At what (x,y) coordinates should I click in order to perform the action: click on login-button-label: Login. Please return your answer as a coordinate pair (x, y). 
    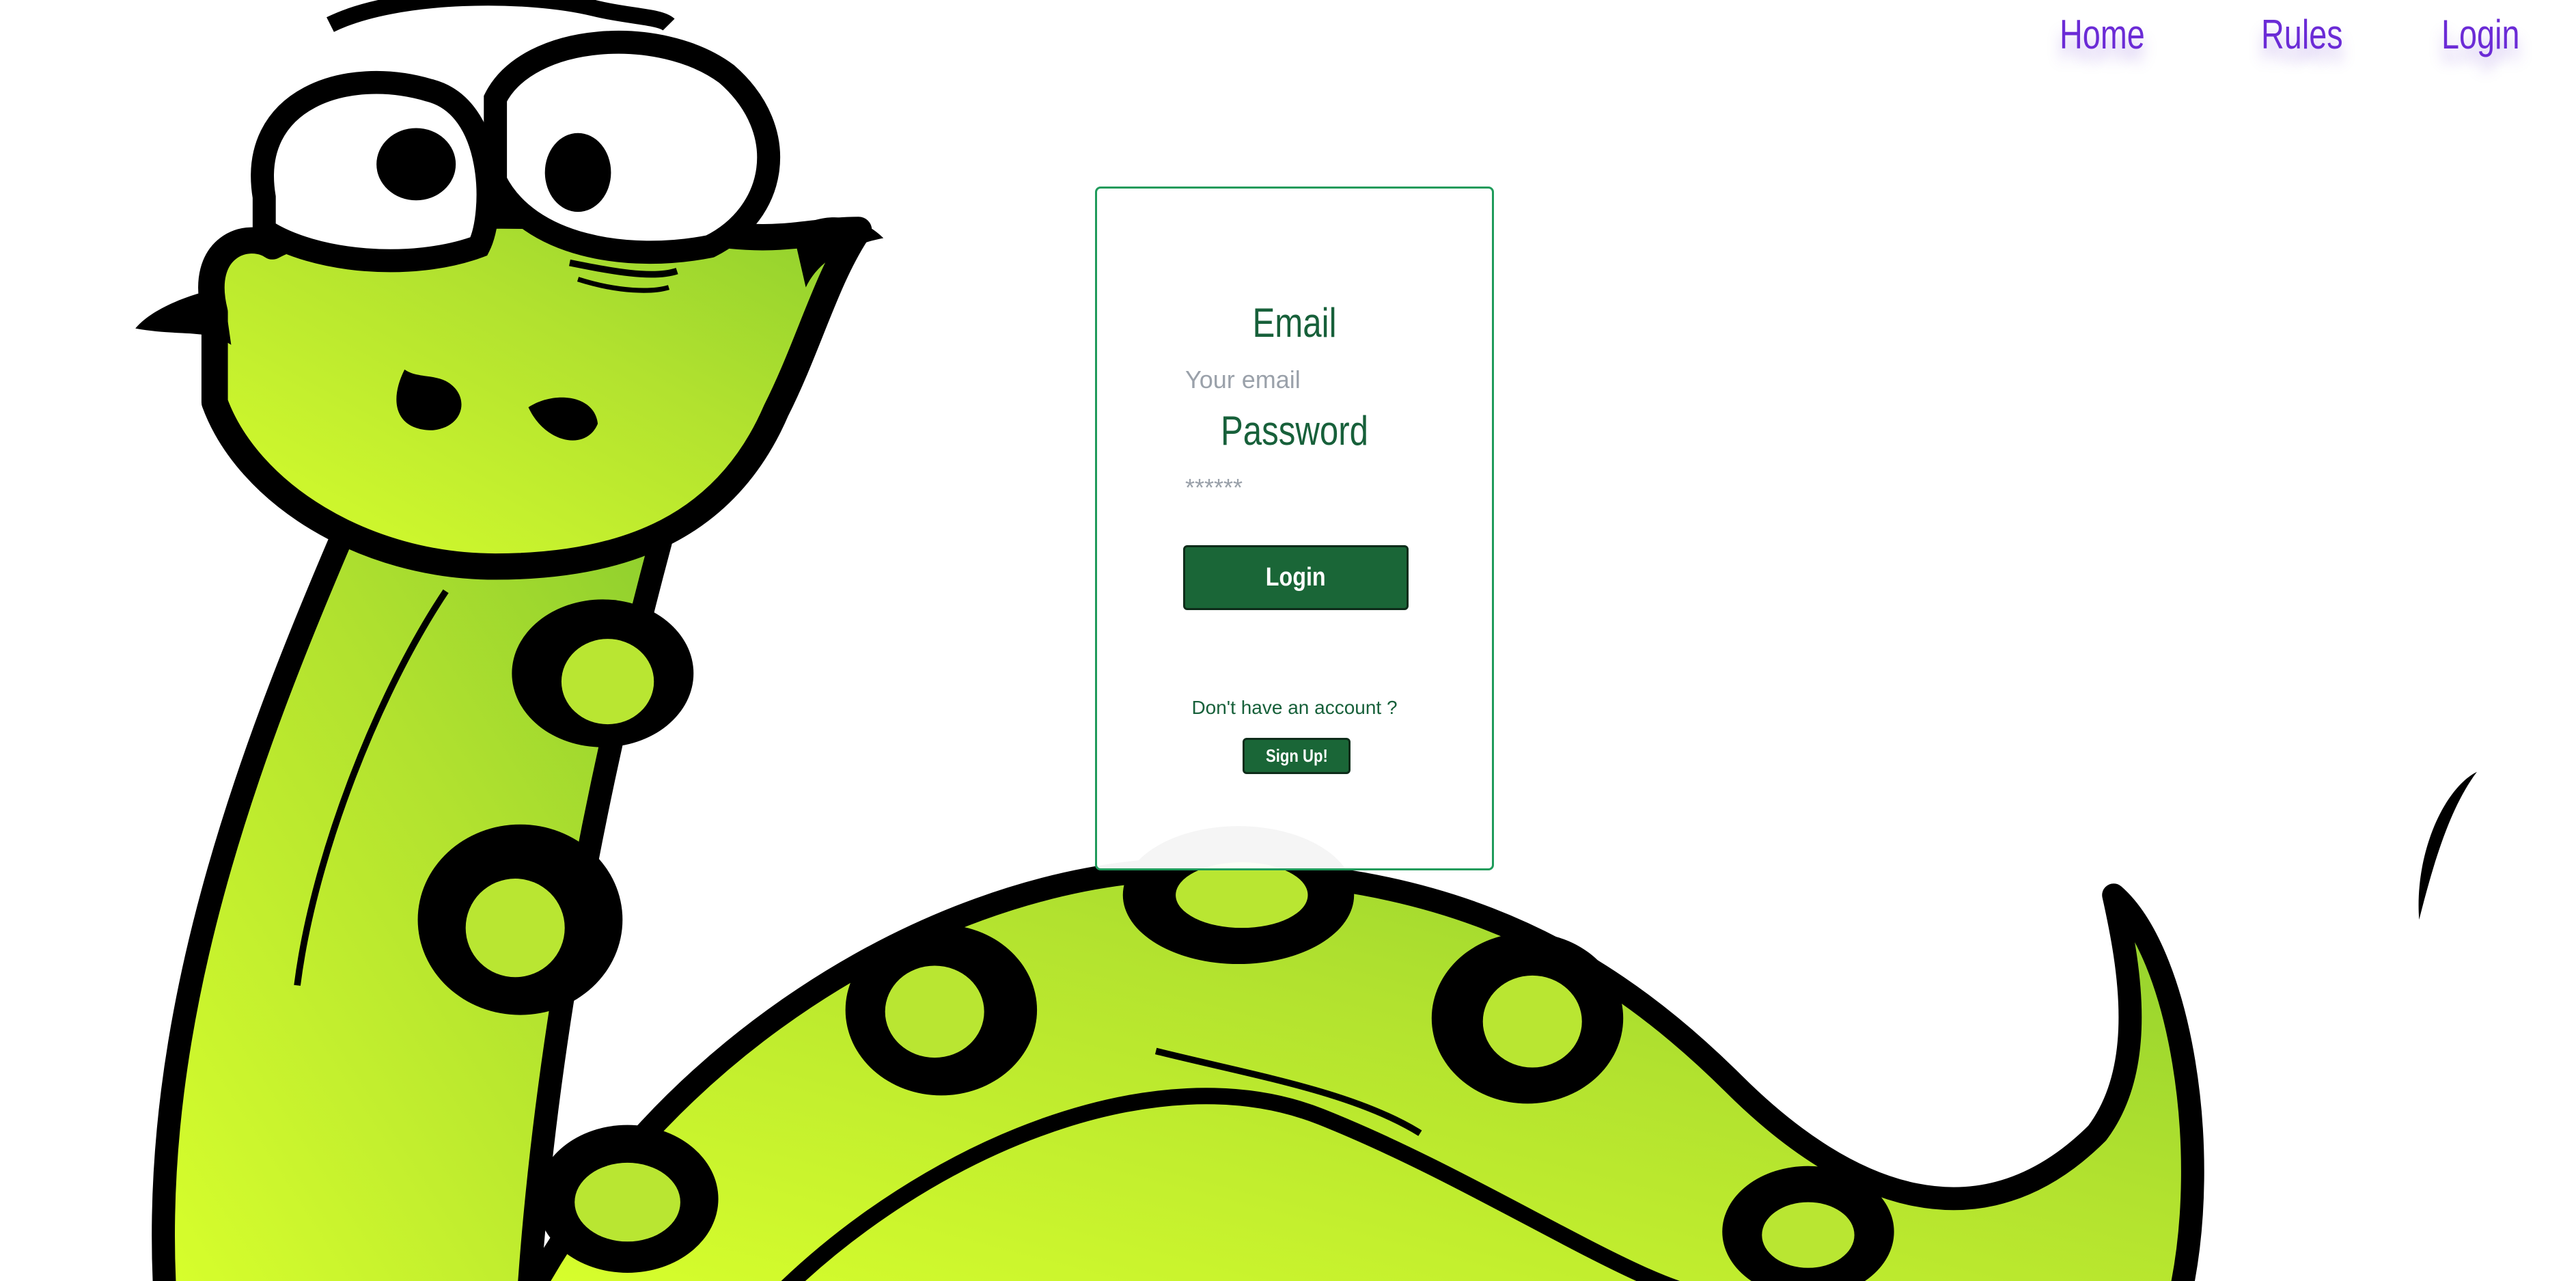
    Looking at the image, I should click on (1296, 577).